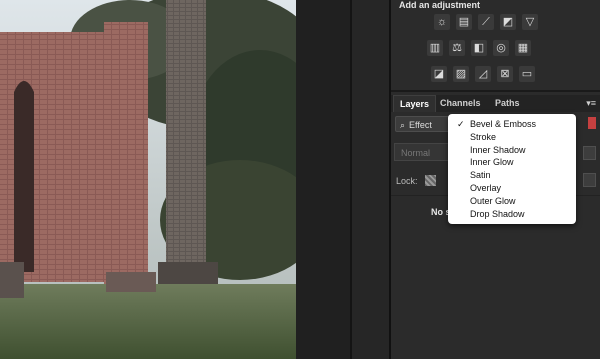 This screenshot has height=359, width=600. I want to click on photo-filter-icon-glyph: ◎, so click(501, 48).